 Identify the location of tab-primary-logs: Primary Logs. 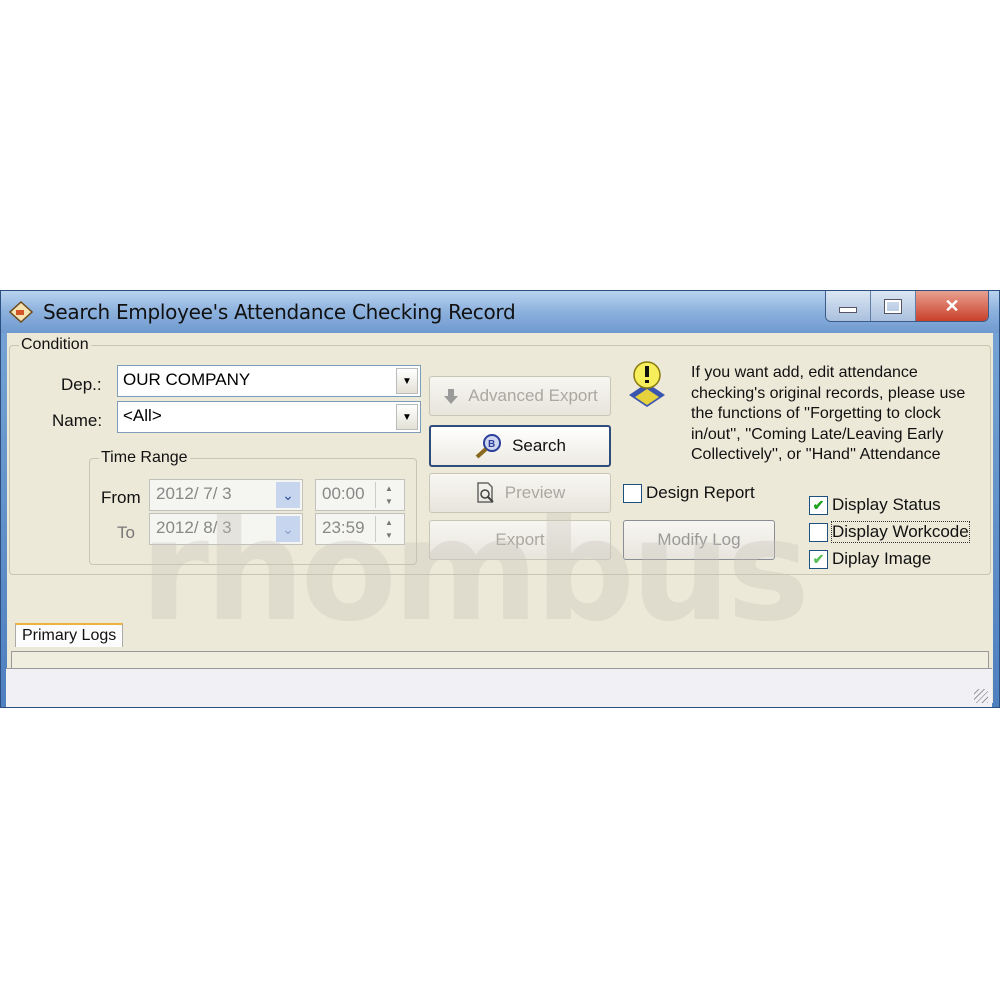
(69, 635).